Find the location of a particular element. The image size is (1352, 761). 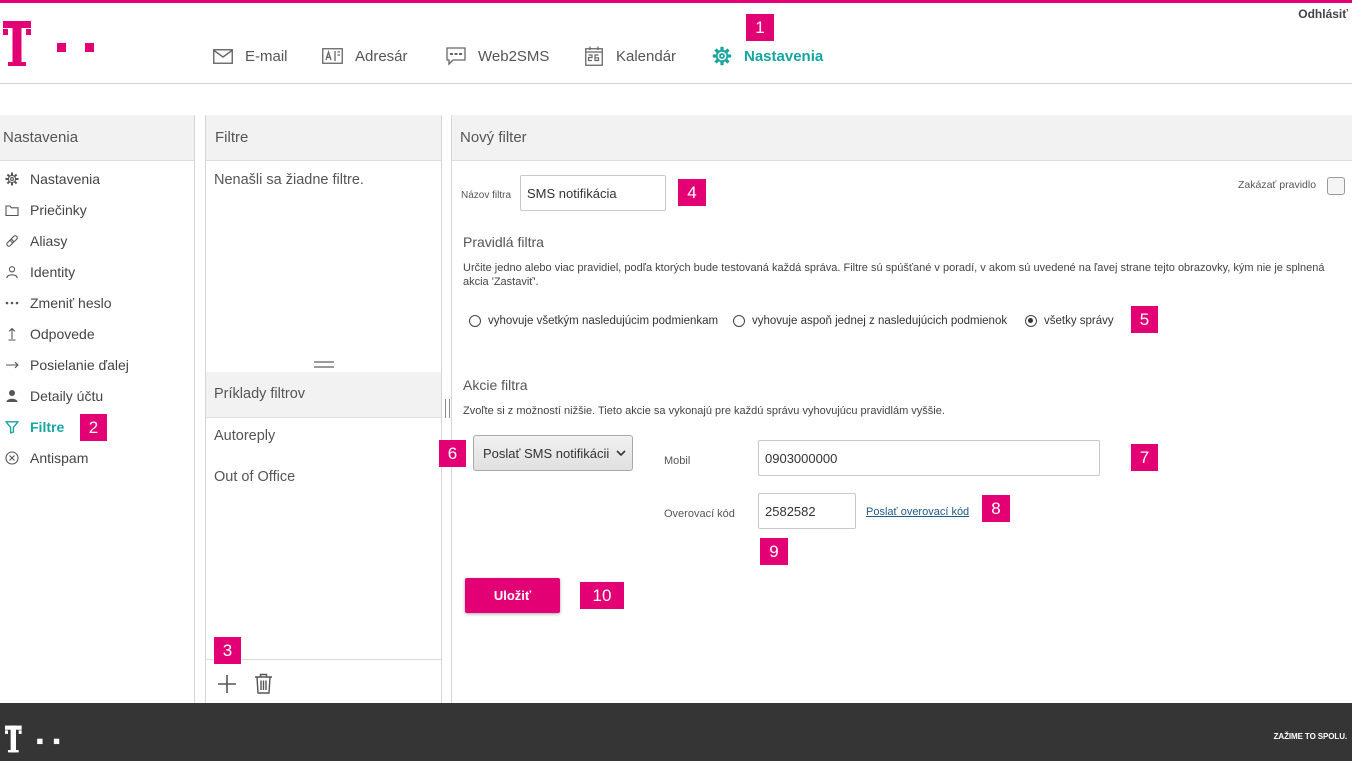

nav-web2sms-label: Web2SMS is located at coordinates (514, 56).